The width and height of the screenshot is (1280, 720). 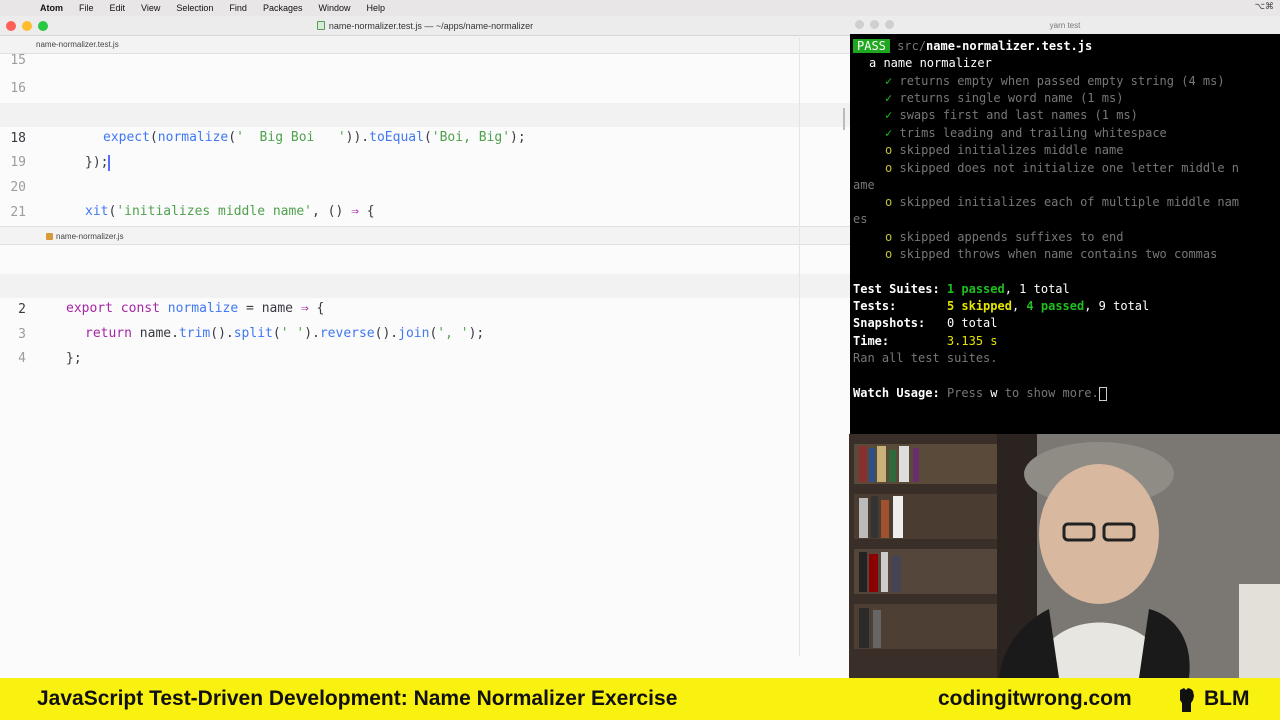 What do you see at coordinates (925, 358) in the screenshot?
I see `ran-all-text: Ran all test suites.` at bounding box center [925, 358].